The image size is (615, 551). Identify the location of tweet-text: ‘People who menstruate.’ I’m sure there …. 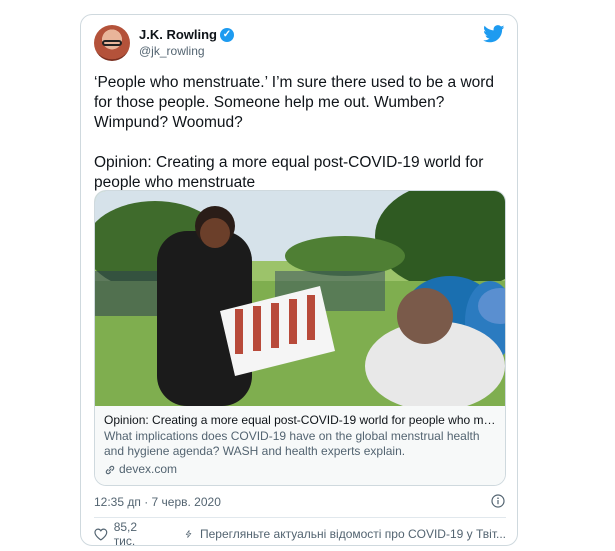
(294, 132).